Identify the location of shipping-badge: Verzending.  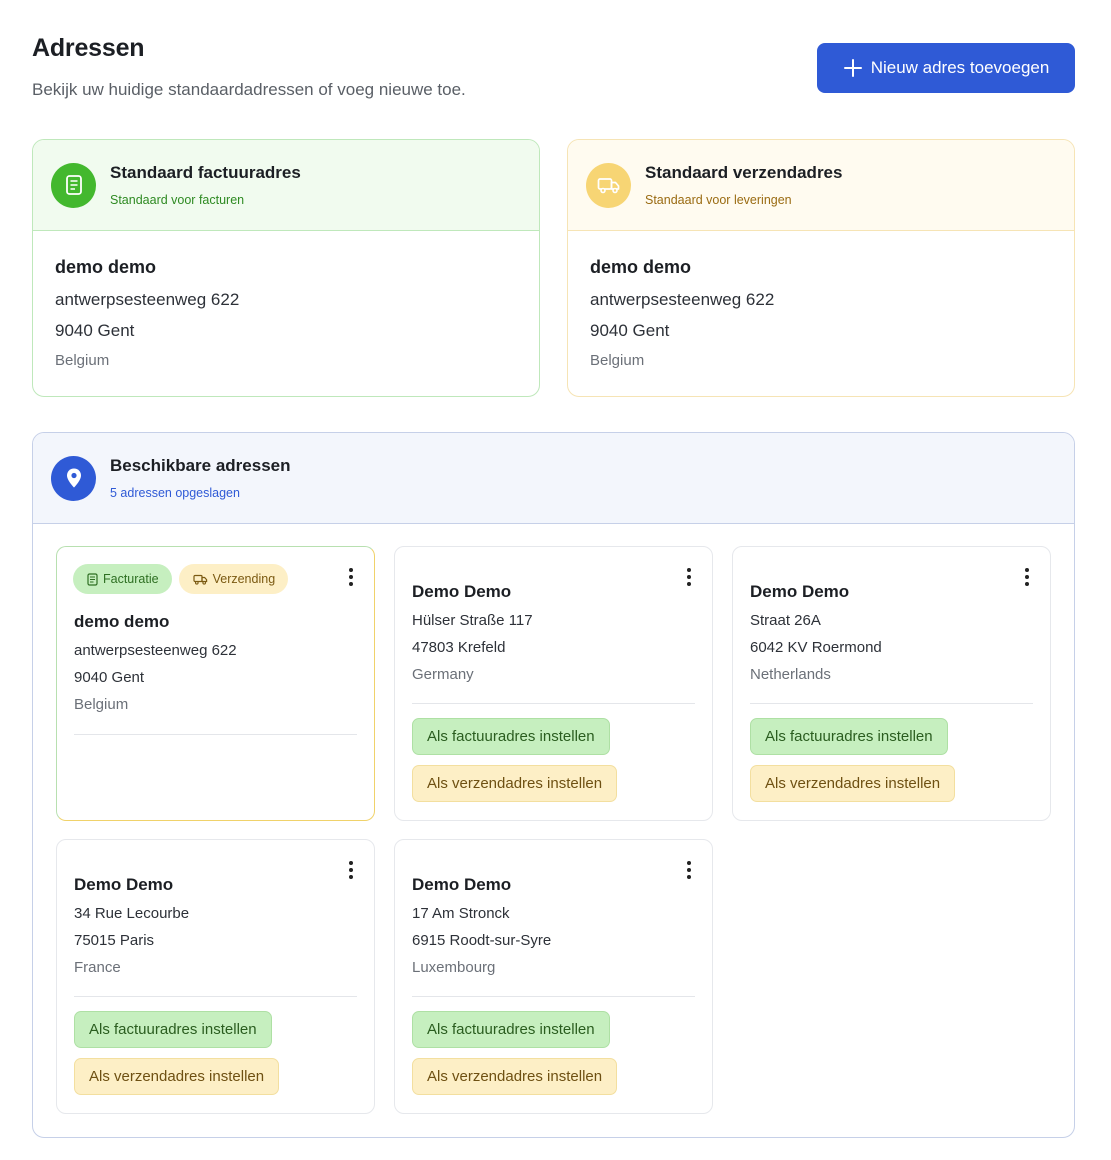
(233, 579).